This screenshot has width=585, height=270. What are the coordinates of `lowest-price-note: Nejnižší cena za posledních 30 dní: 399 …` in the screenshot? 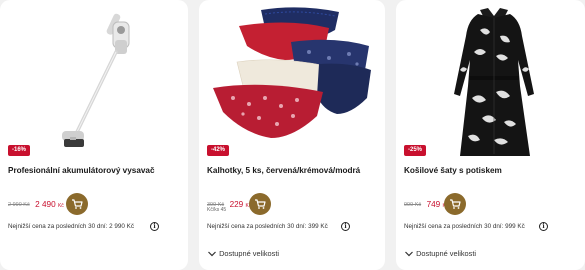 It's located at (267, 226).